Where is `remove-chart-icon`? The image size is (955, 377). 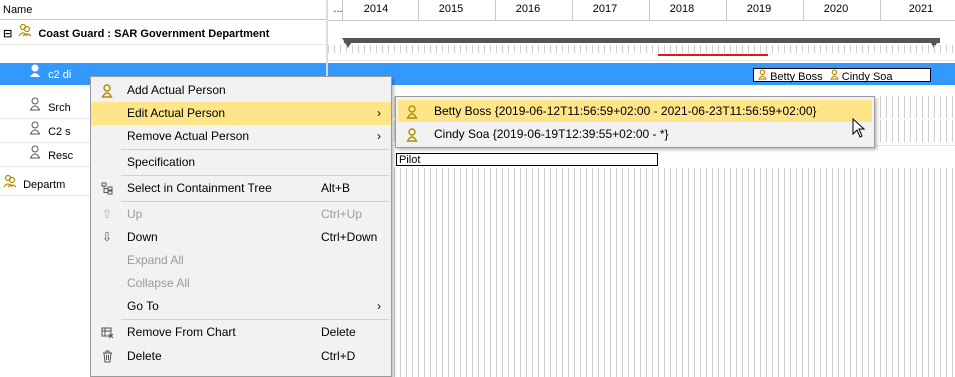 remove-chart-icon is located at coordinates (107, 332).